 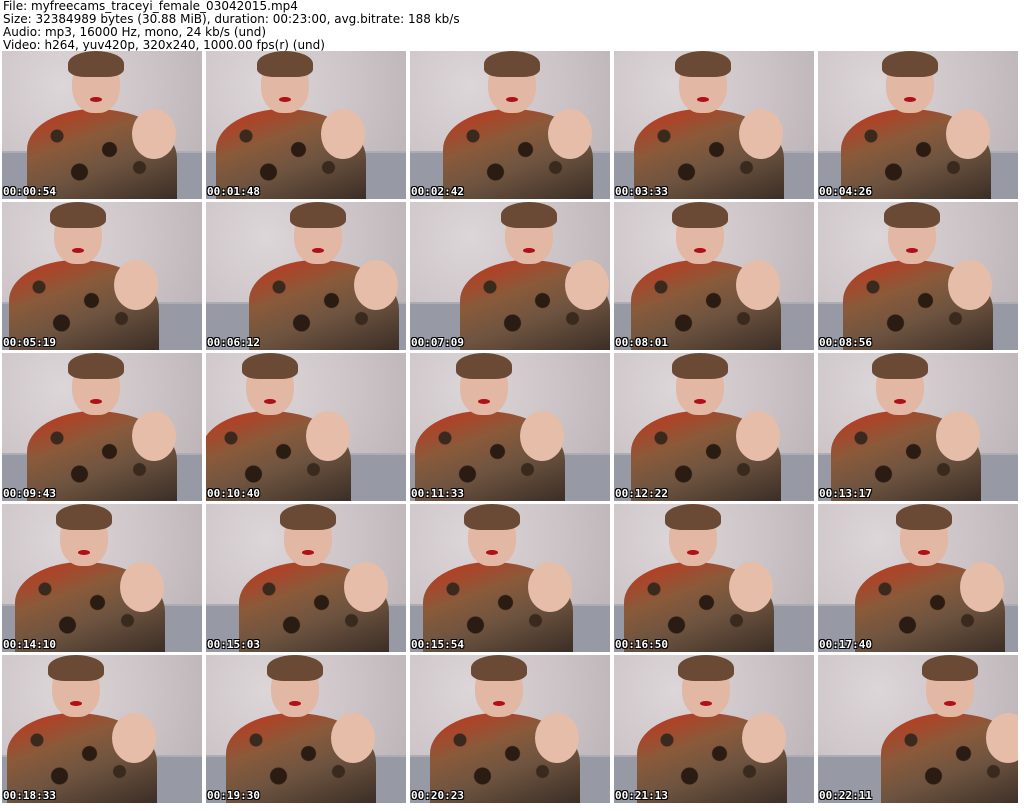 I want to click on frame-timestamp: 00:15:54, so click(x=437, y=644).